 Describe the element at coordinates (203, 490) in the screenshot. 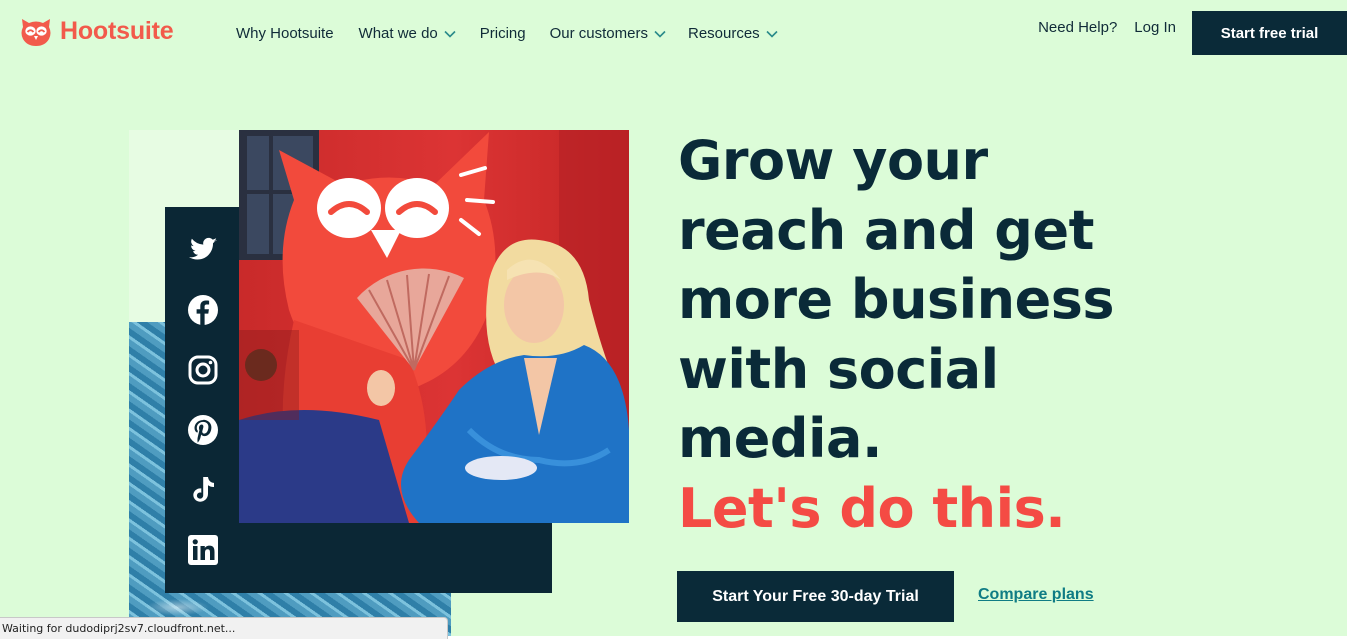

I see `tiktok-icon` at that location.